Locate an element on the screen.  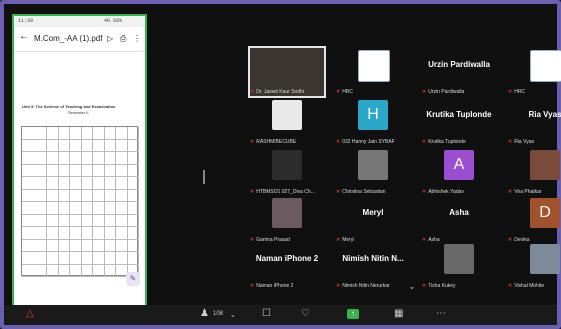
participant-tile: ✕ Vishal Mohite is located at coordinates (533, 266).